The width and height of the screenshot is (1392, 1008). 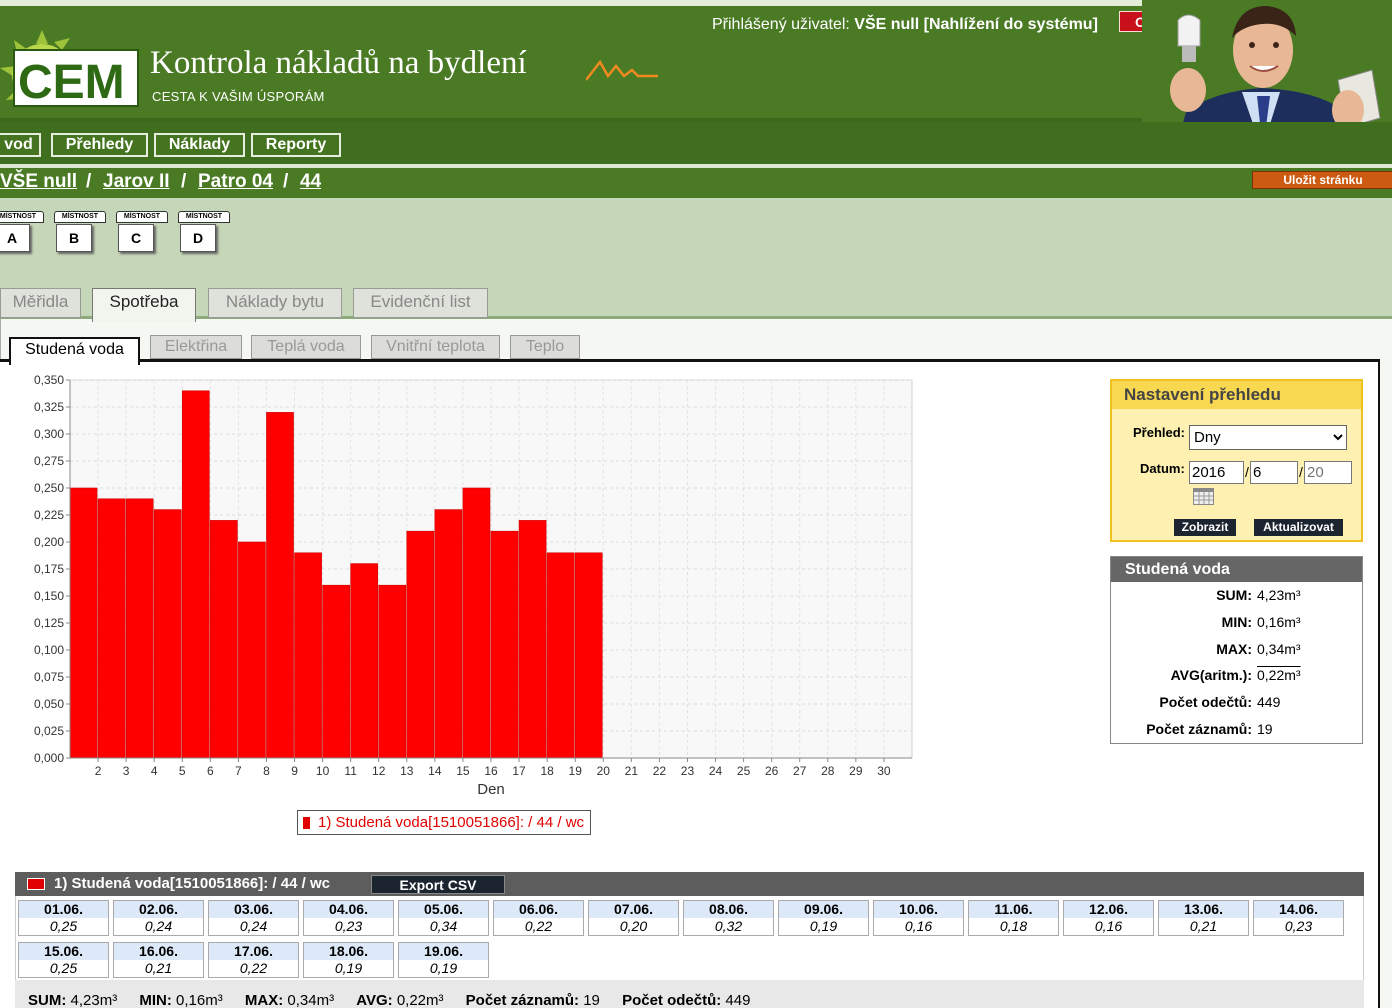 I want to click on tab-elektrina: Elektřina, so click(x=196, y=347).